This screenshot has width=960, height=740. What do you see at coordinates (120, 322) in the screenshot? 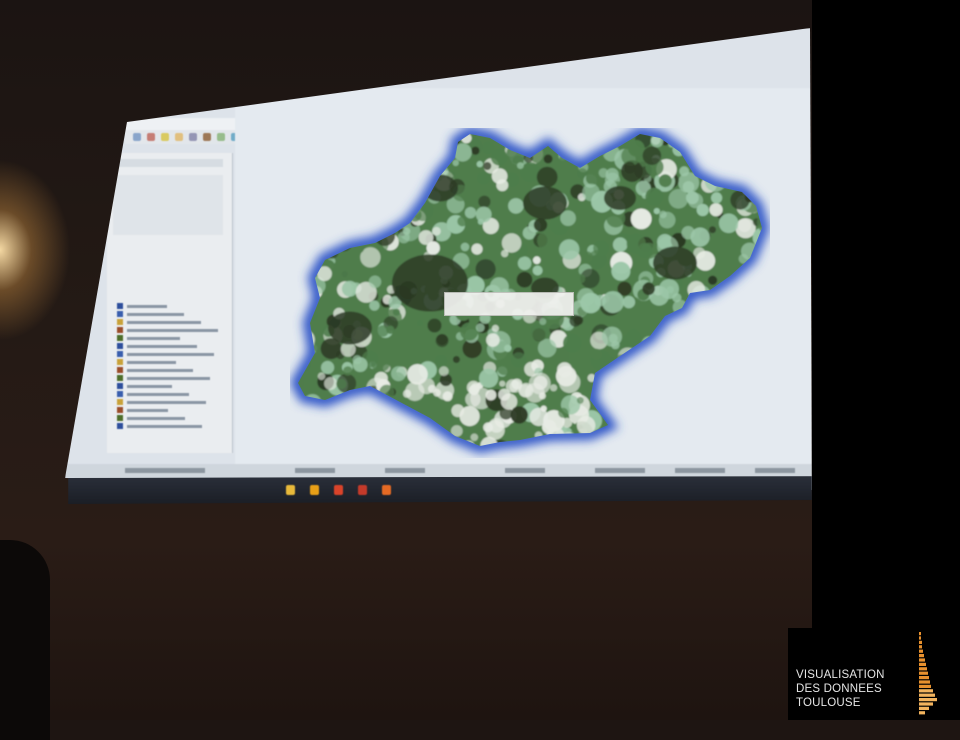
I see `layer-swatch` at bounding box center [120, 322].